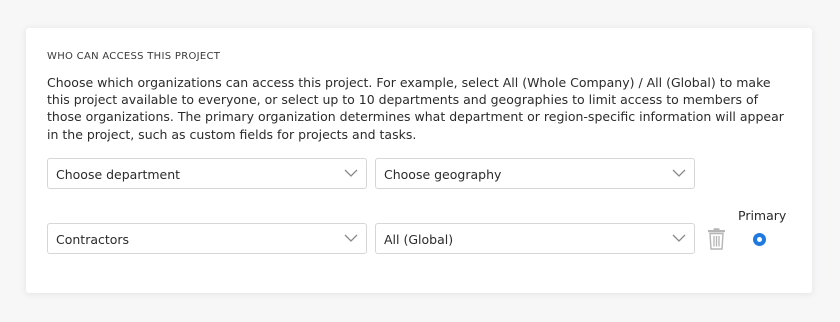 The image size is (840, 322). Describe the element at coordinates (134, 56) in the screenshot. I see `section-title: WHO CAN ACCESS THIS PROJECT` at that location.